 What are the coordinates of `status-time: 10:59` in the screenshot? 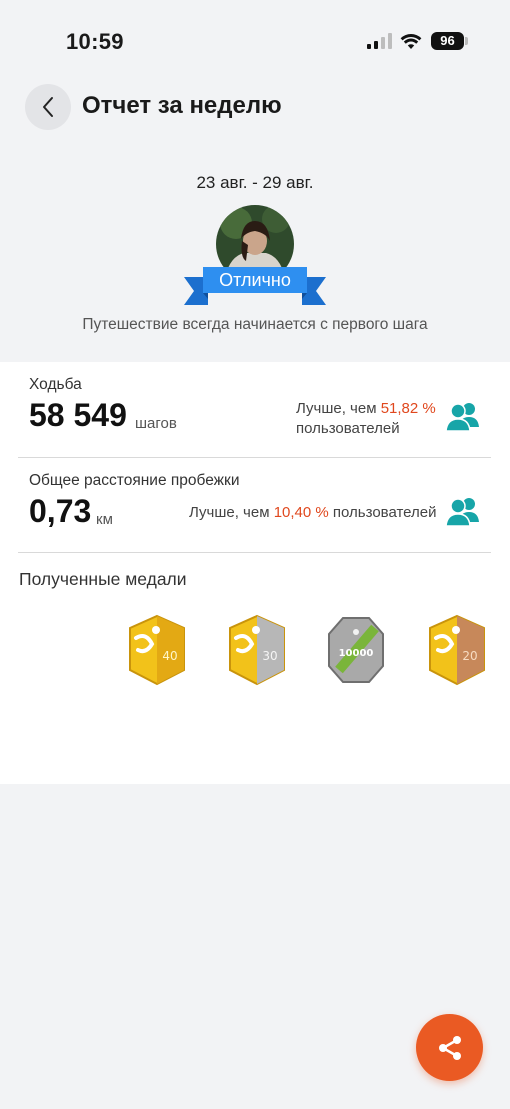 It's located at (95, 41).